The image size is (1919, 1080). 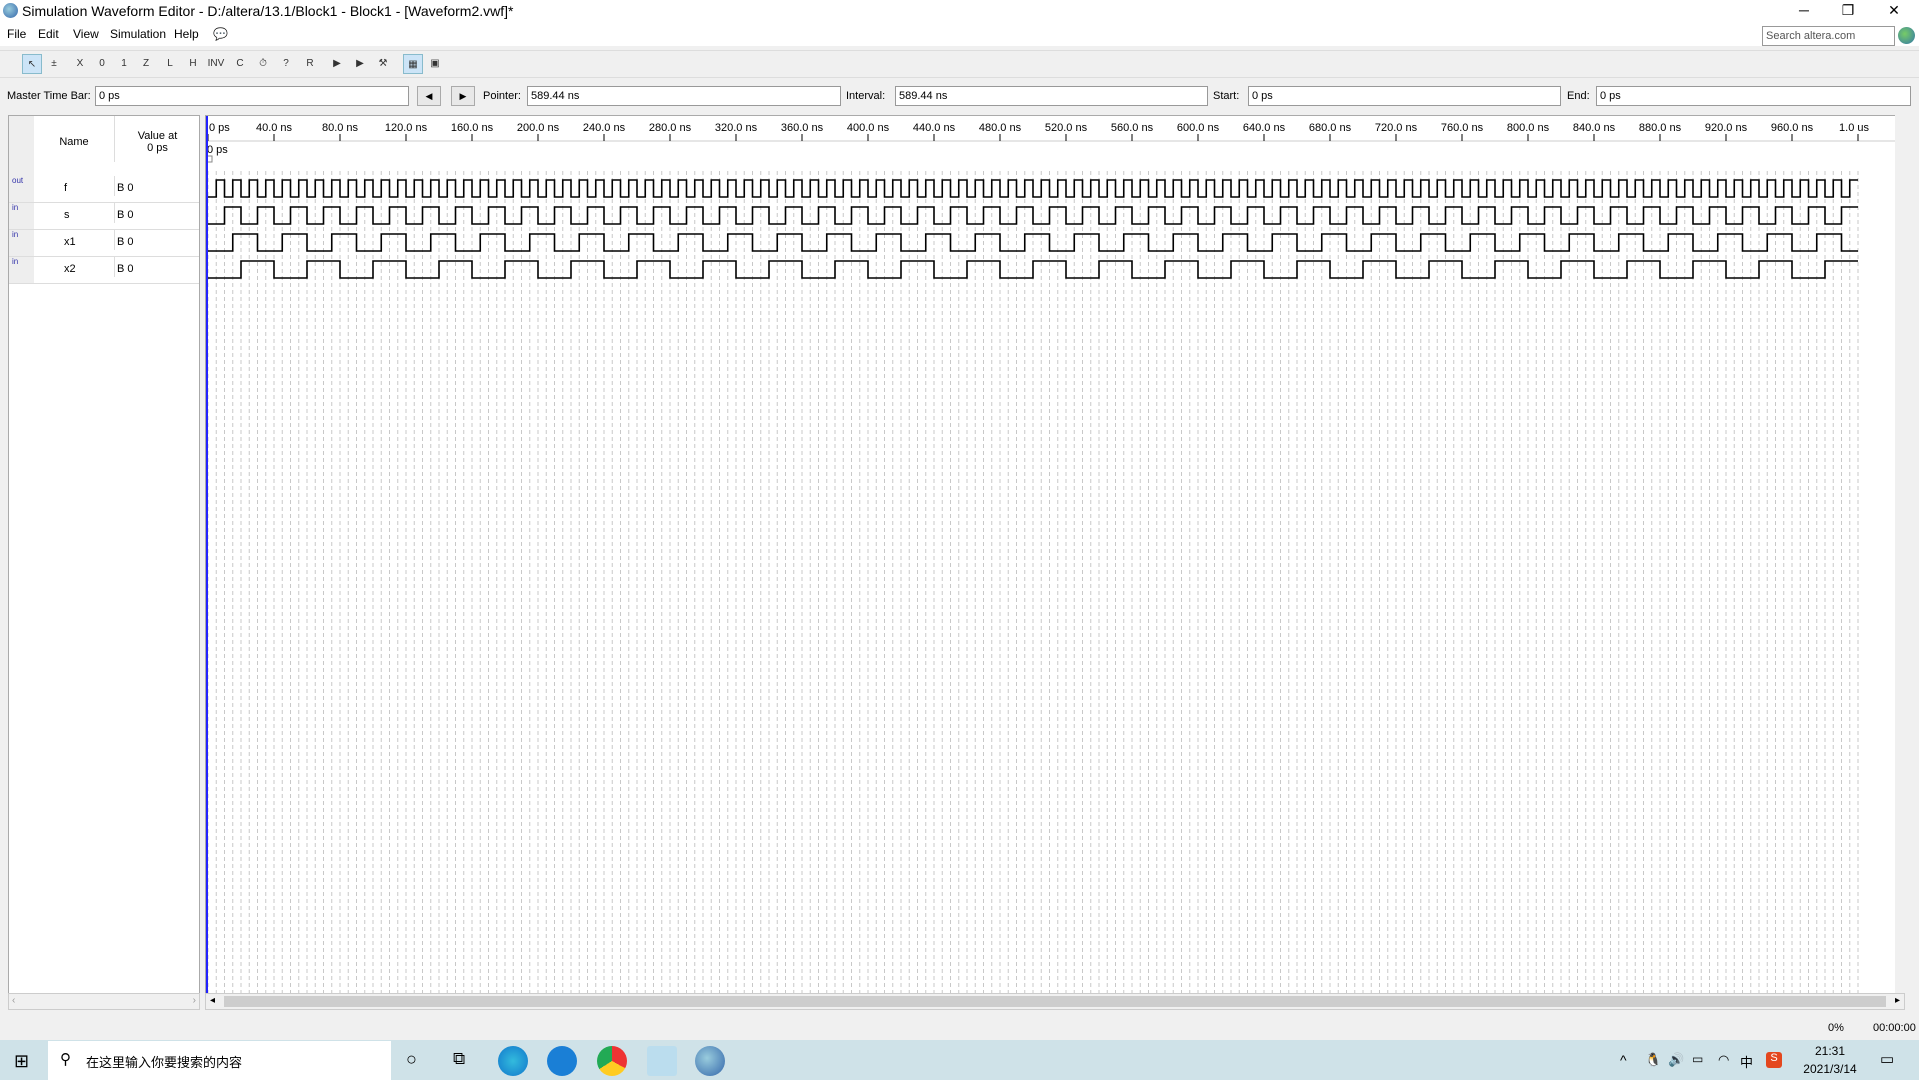 I want to click on signal-row-s: in s B 0, so click(x=104, y=216).